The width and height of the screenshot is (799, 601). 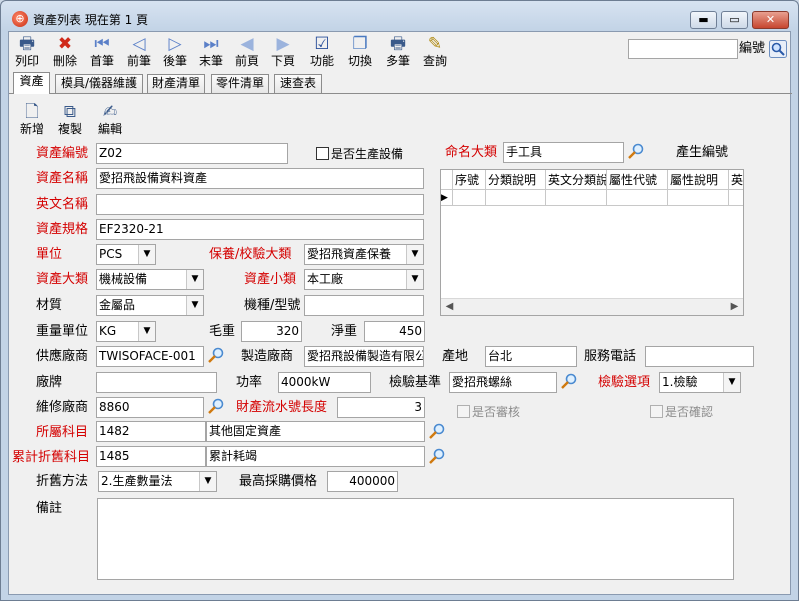 What do you see at coordinates (271, 331) in the screenshot?
I see `gross-weight-input: 320` at bounding box center [271, 331].